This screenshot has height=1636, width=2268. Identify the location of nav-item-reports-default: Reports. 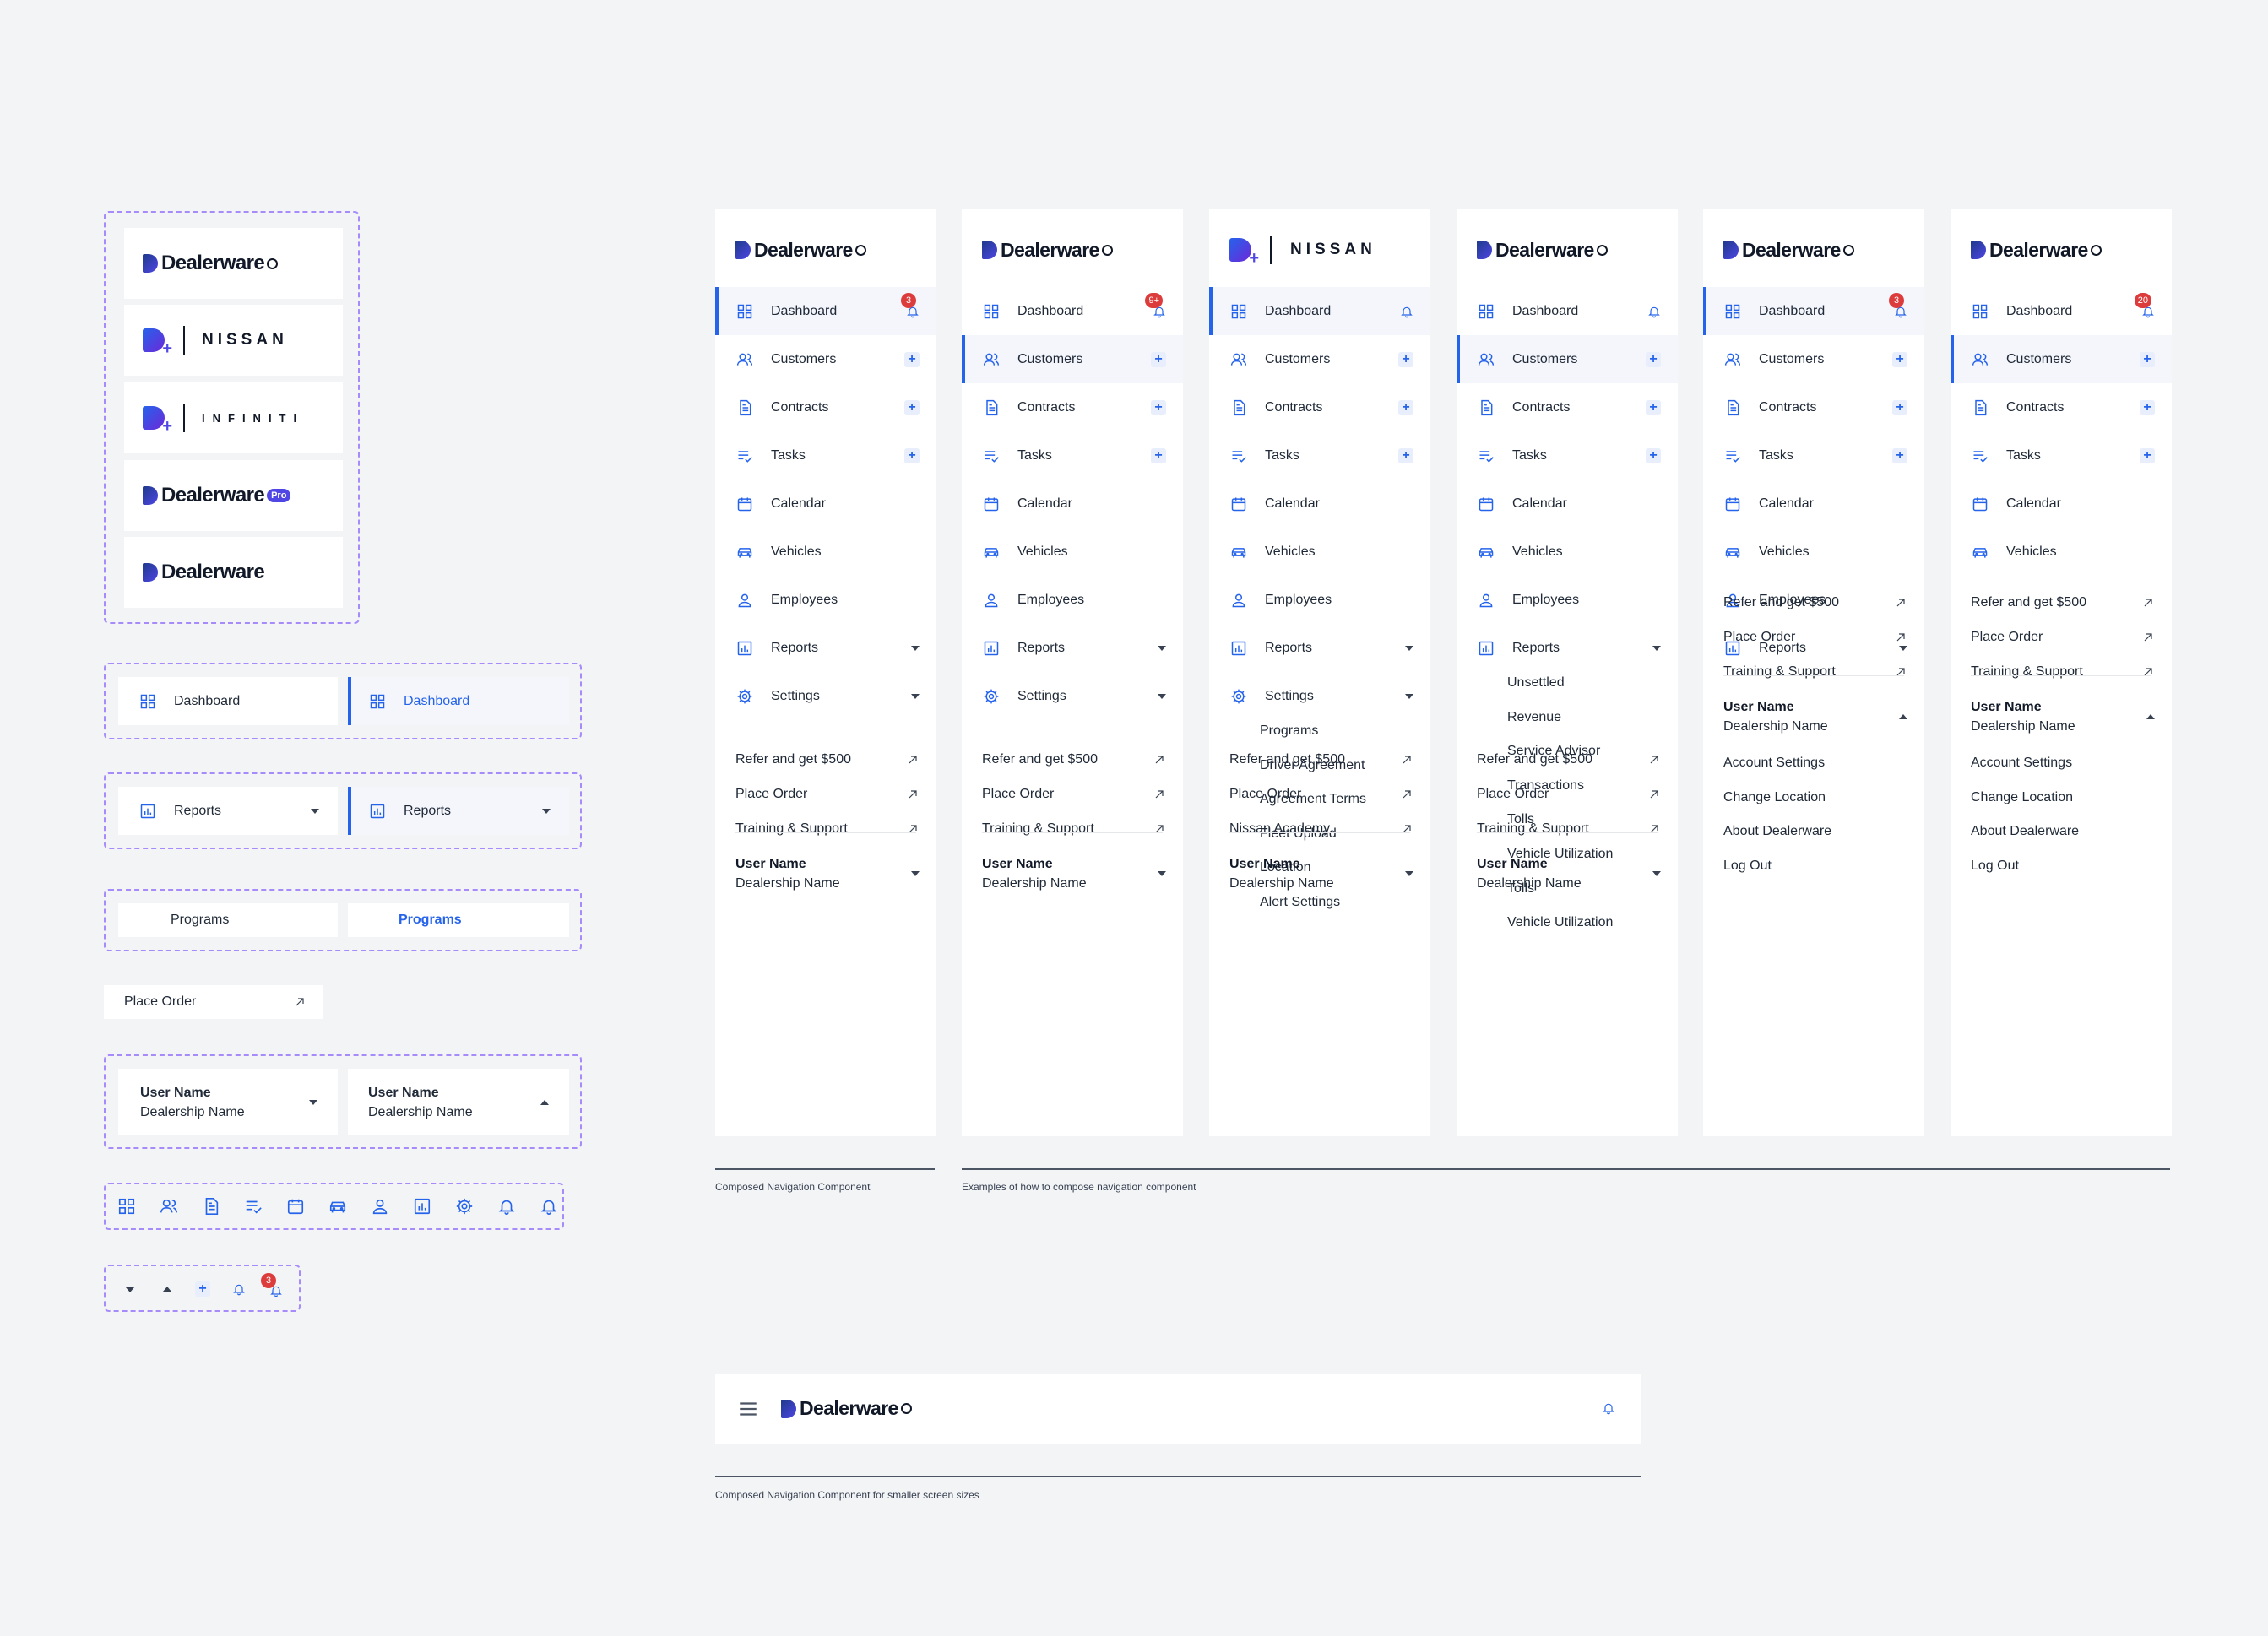
(228, 811).